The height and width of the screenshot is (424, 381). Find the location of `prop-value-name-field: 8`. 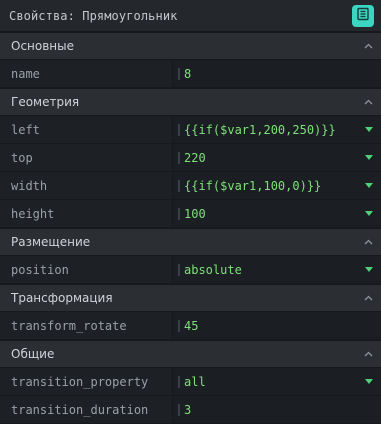

prop-value-name-field: 8 is located at coordinates (277, 73).